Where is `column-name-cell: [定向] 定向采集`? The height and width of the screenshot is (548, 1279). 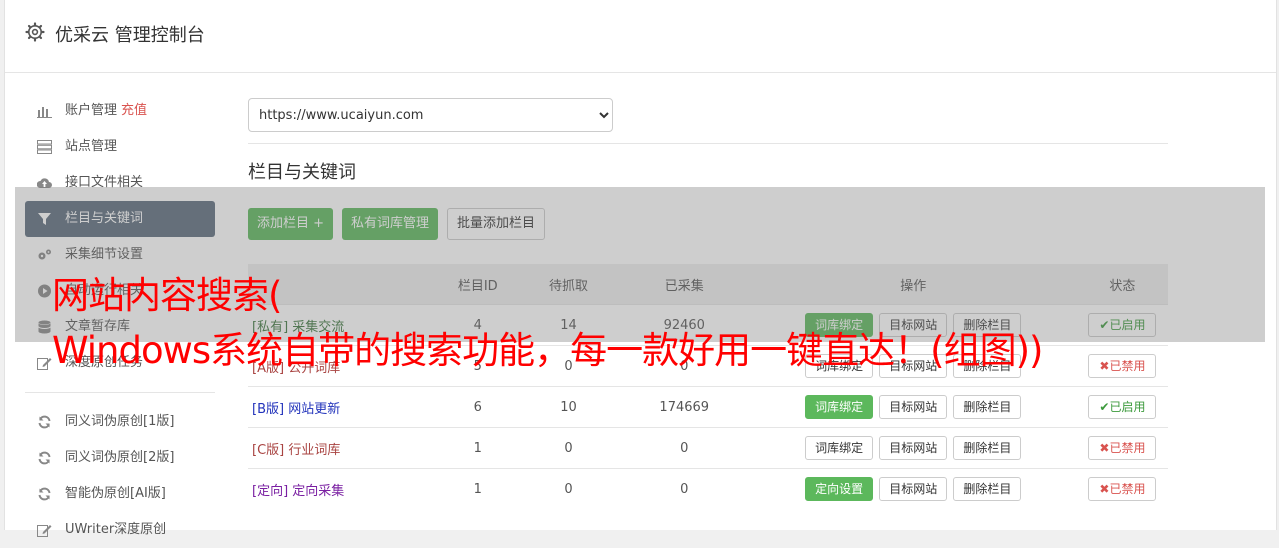
column-name-cell: [定向] 定向采集 is located at coordinates (343, 488).